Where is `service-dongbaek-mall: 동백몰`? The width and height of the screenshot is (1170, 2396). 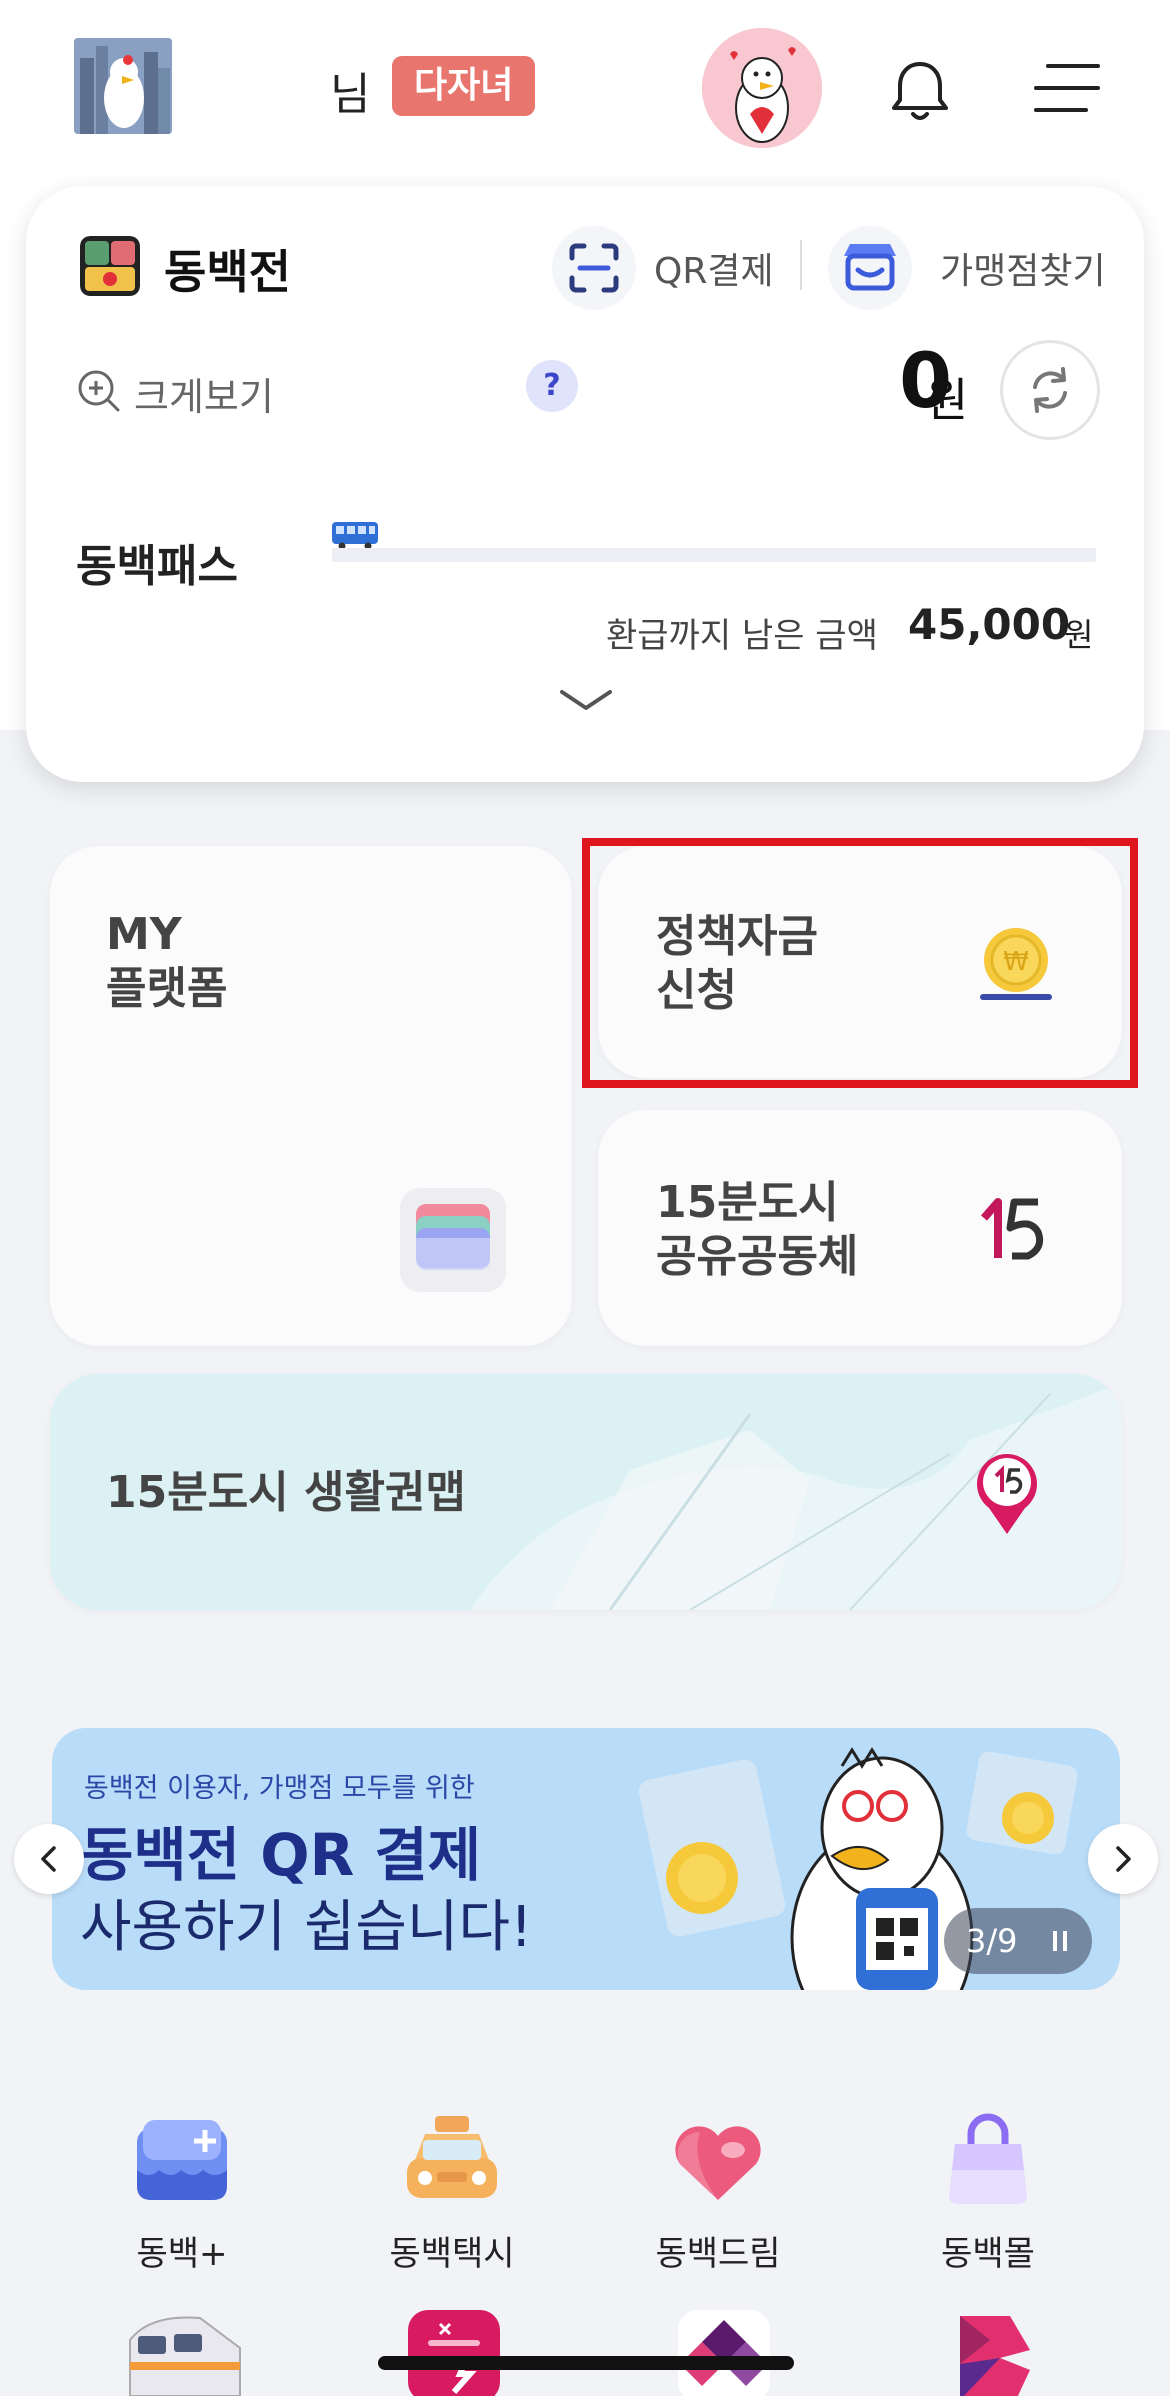 service-dongbaek-mall: 동백몰 is located at coordinates (988, 2192).